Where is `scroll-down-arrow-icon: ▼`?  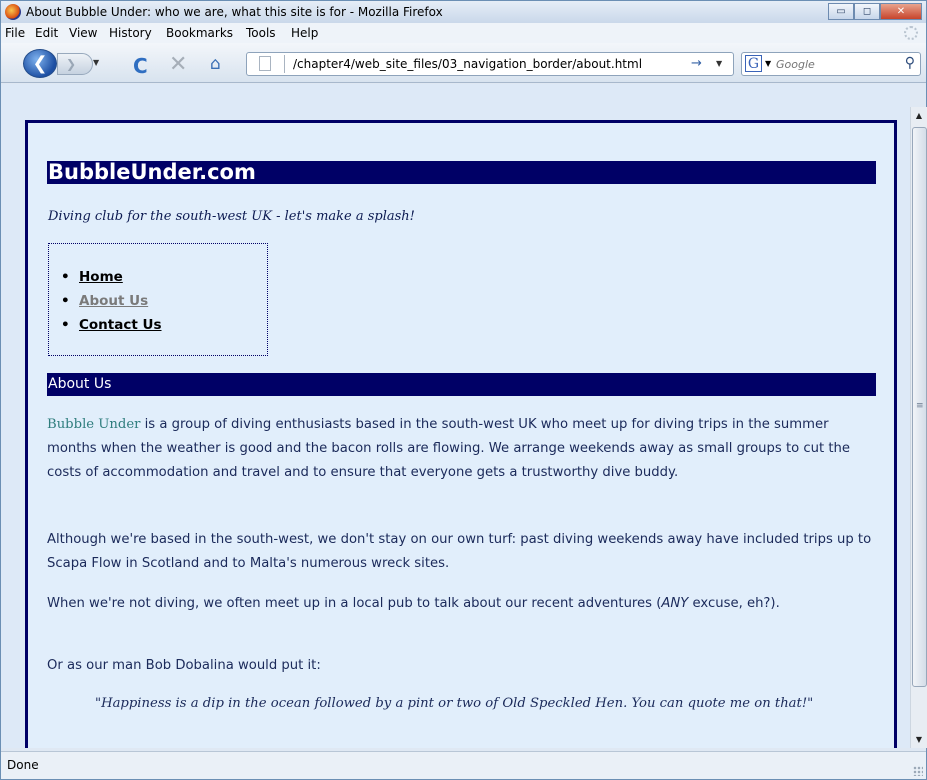
scroll-down-arrow-icon: ▼ is located at coordinates (919, 739).